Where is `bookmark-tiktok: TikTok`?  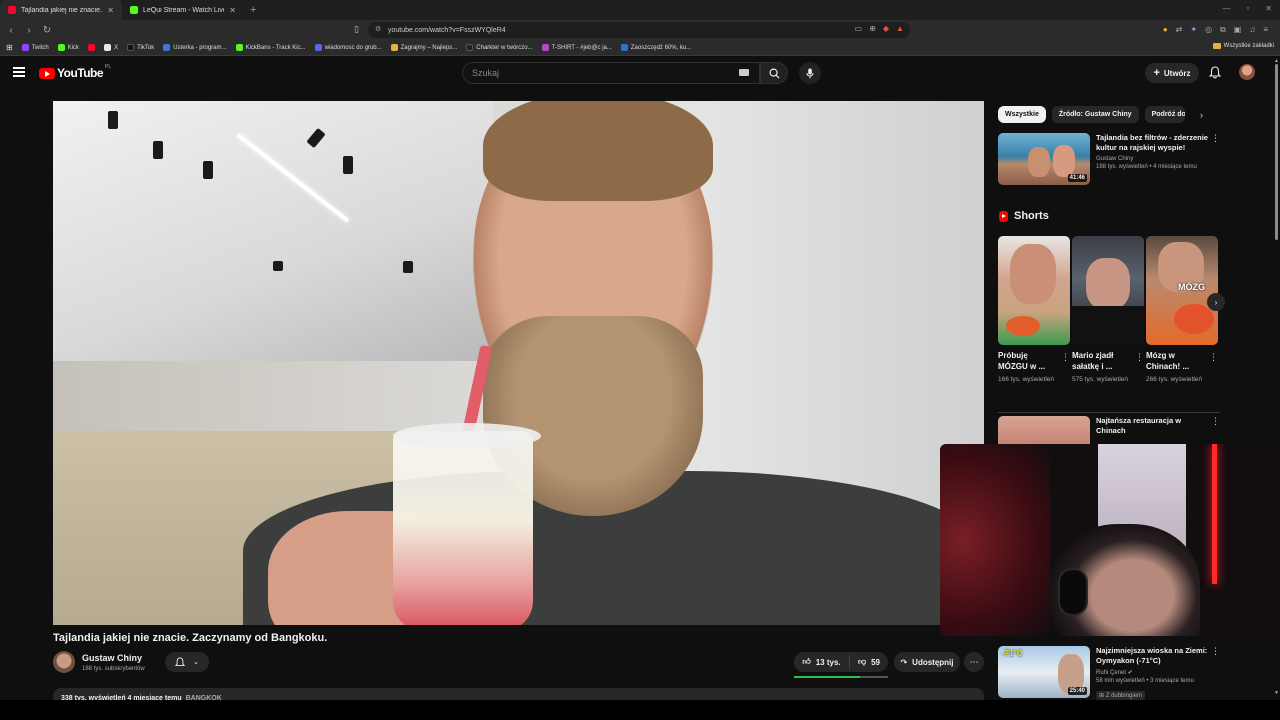
bookmark-tiktok: TikTok is located at coordinates (140, 47).